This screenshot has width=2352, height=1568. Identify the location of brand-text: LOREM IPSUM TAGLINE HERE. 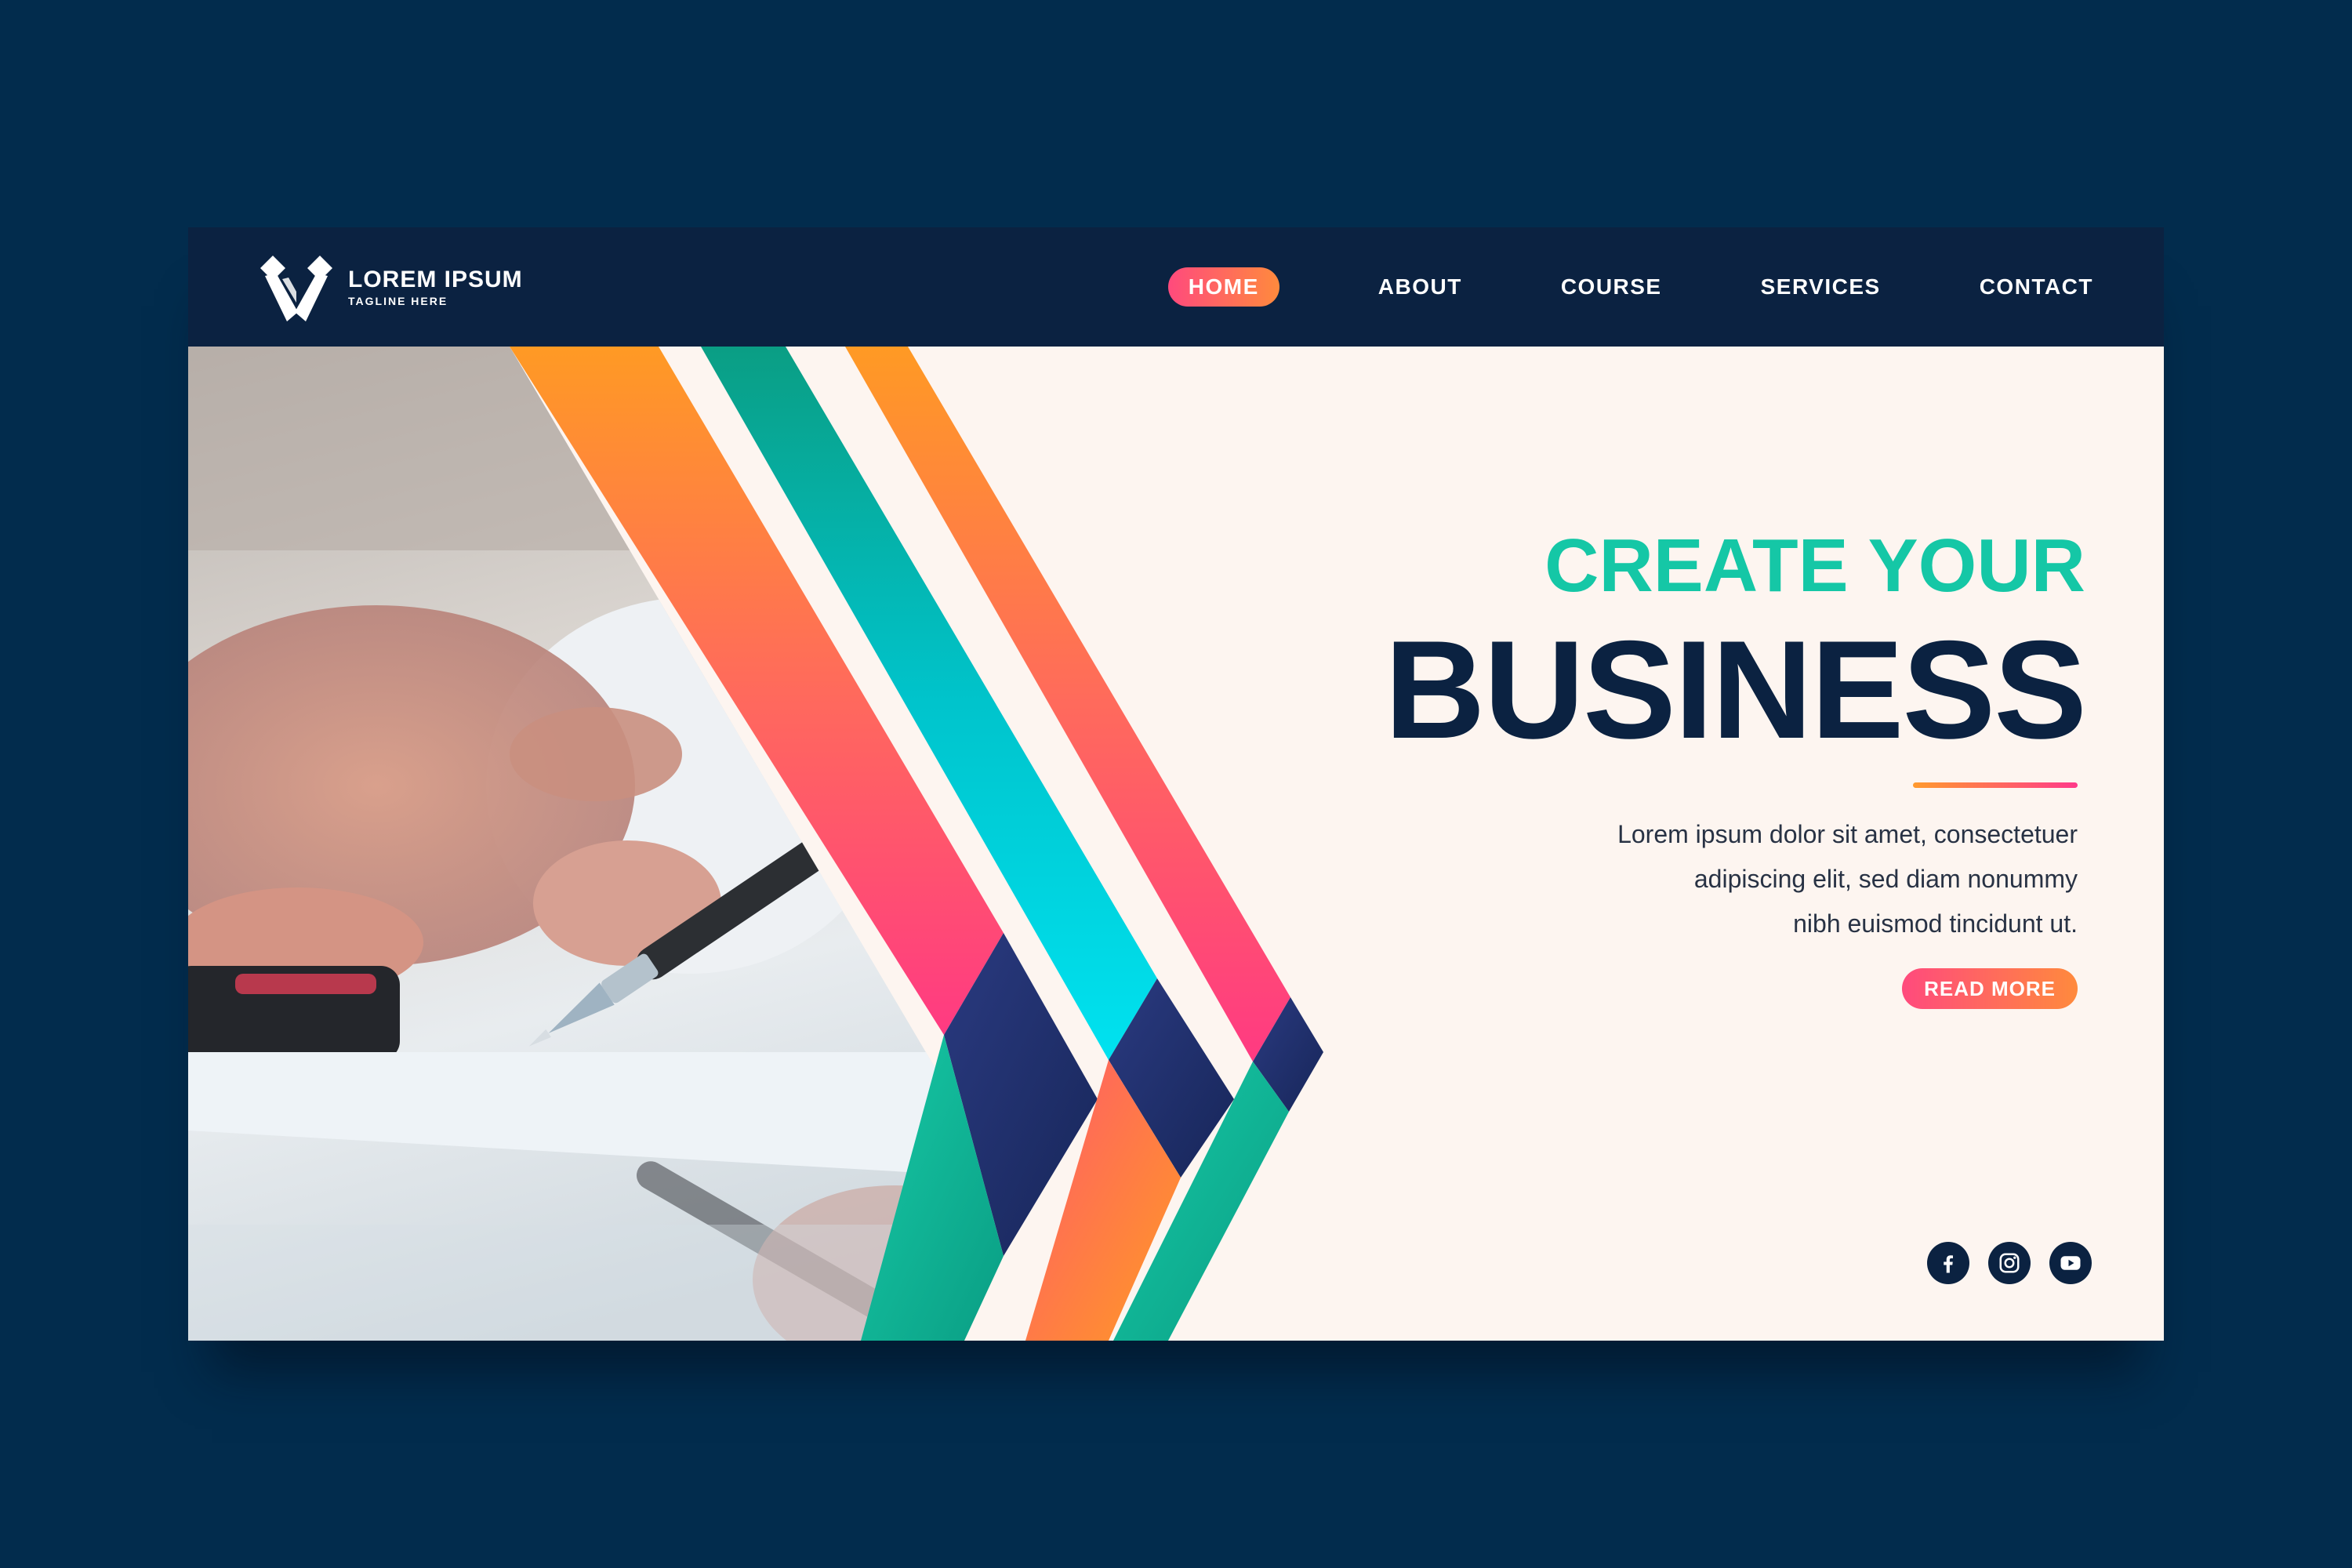
(435, 288).